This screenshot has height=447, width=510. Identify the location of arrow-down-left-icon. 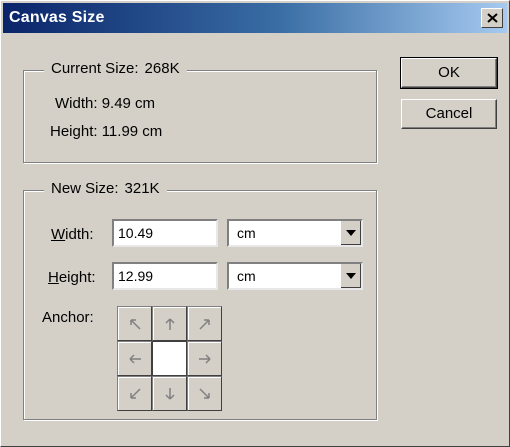
(135, 393).